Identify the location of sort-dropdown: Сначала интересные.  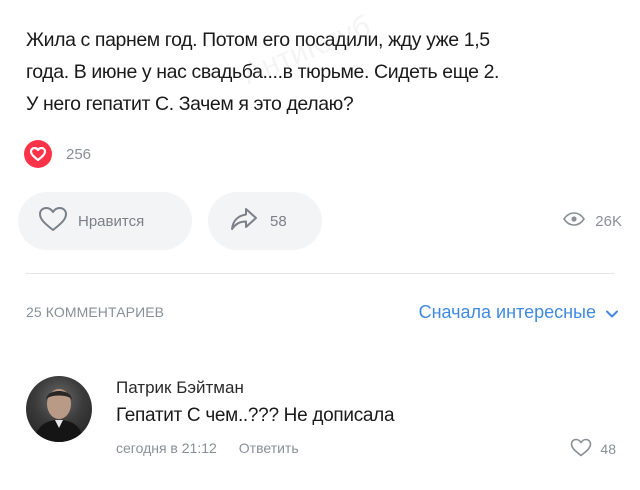
(518, 312).